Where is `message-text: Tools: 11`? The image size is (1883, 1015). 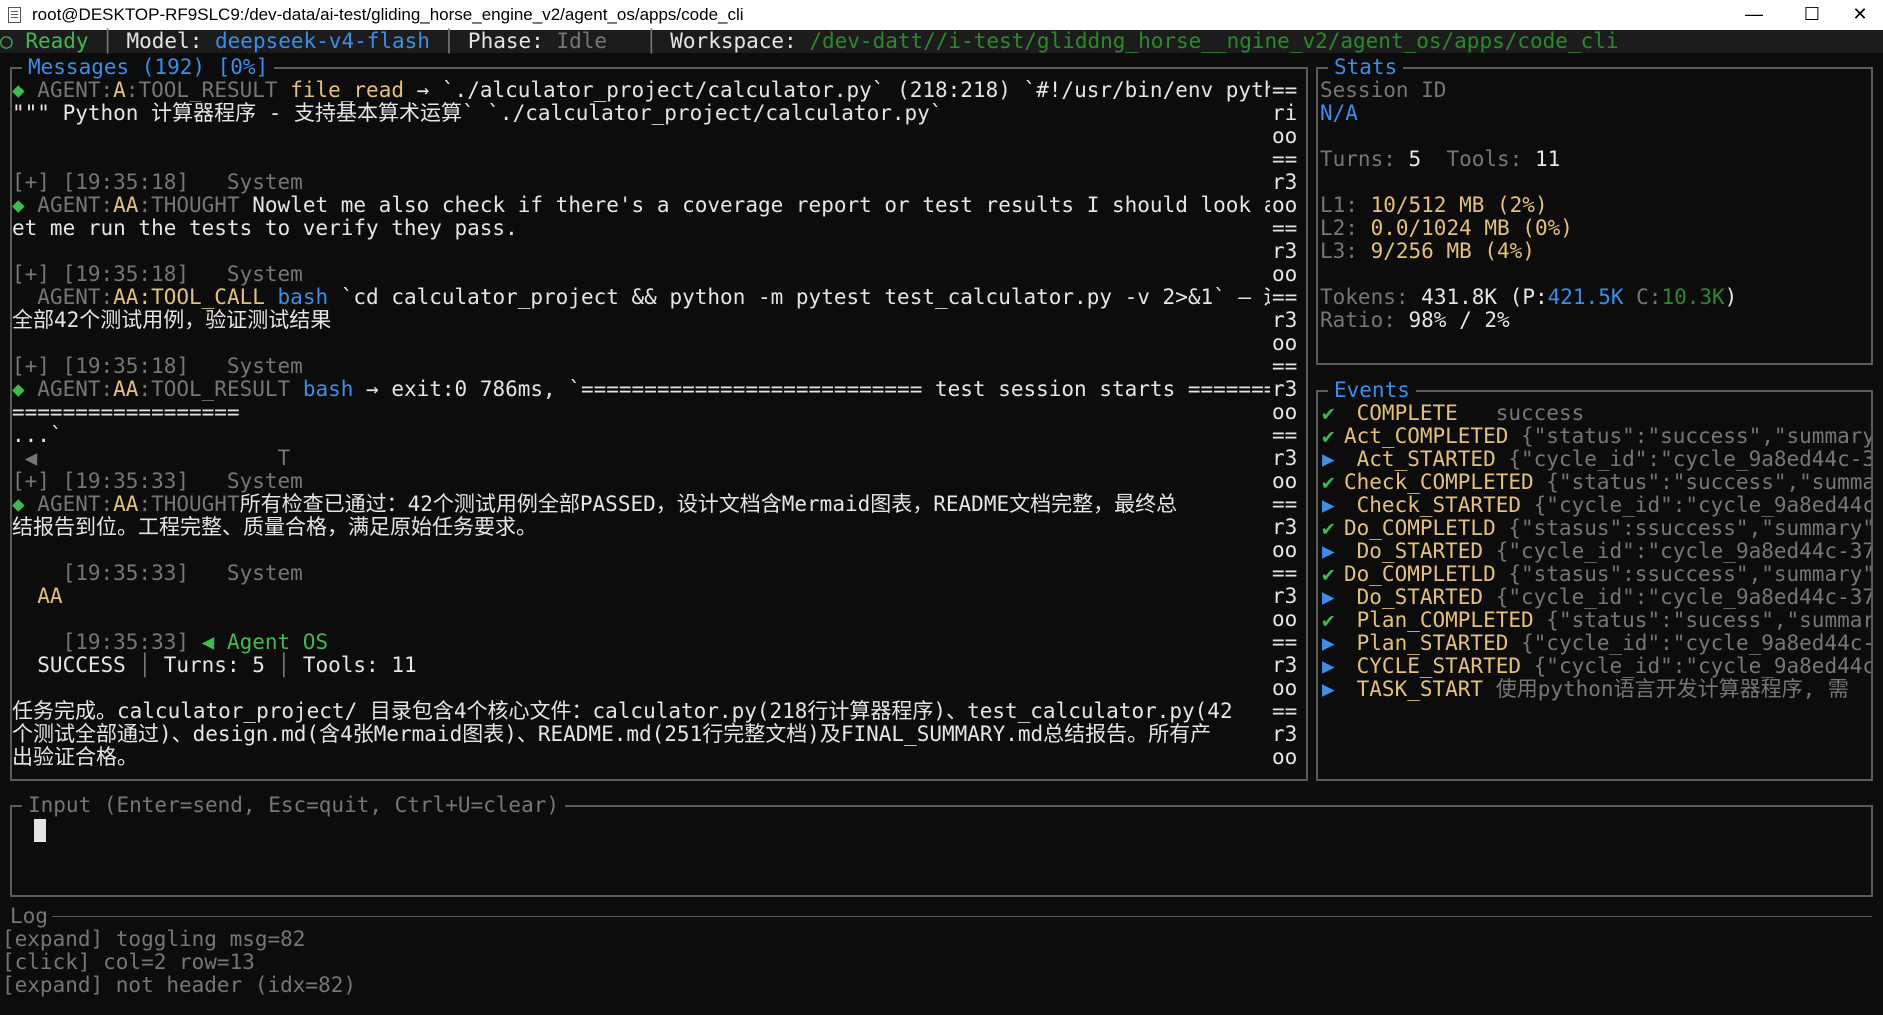 message-text: Tools: 11 is located at coordinates (353, 665).